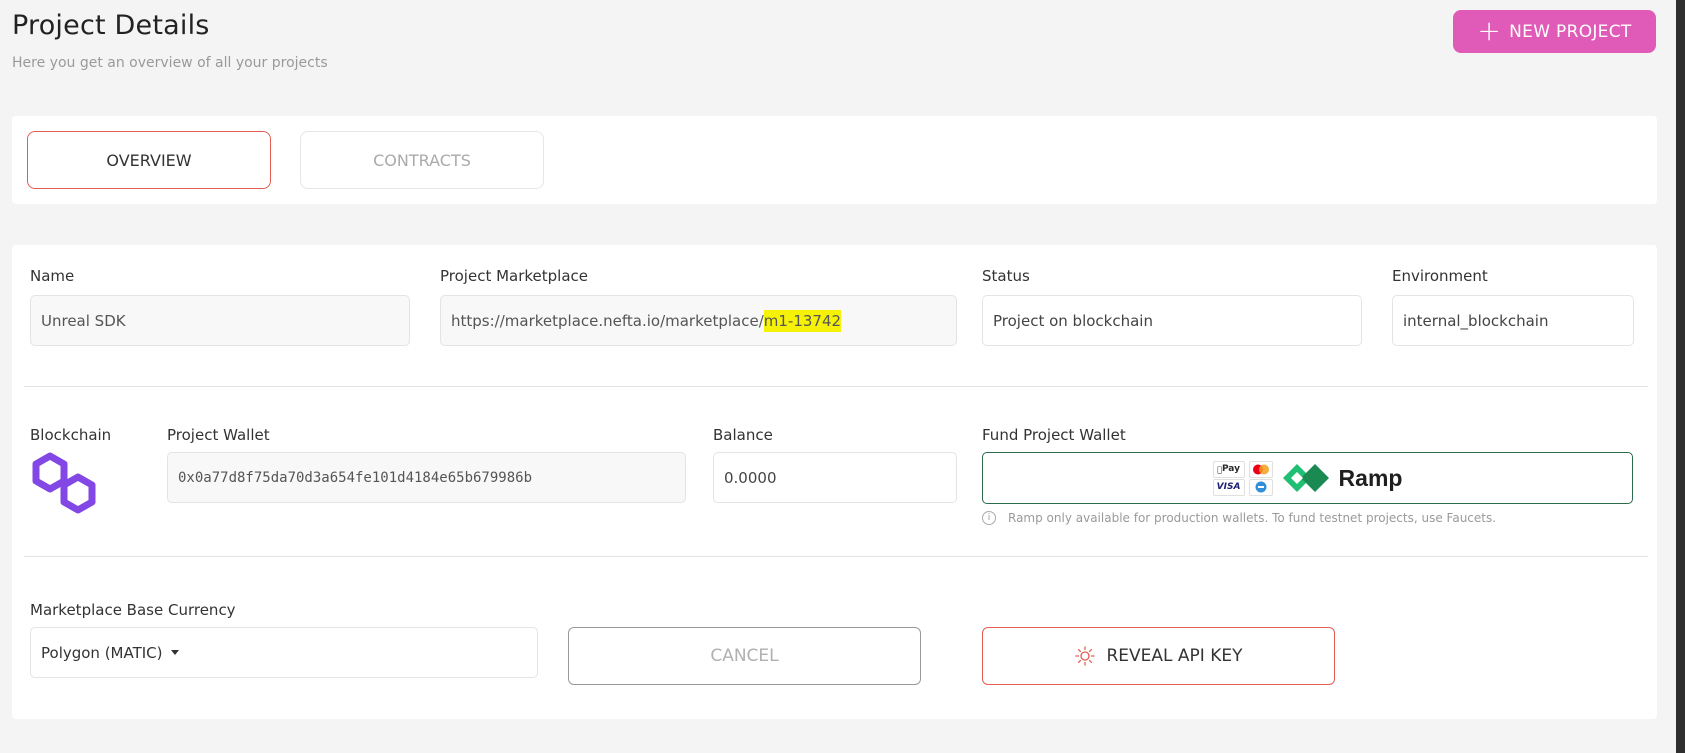  I want to click on new-project-button: + NEW PROJECT, so click(1554, 31).